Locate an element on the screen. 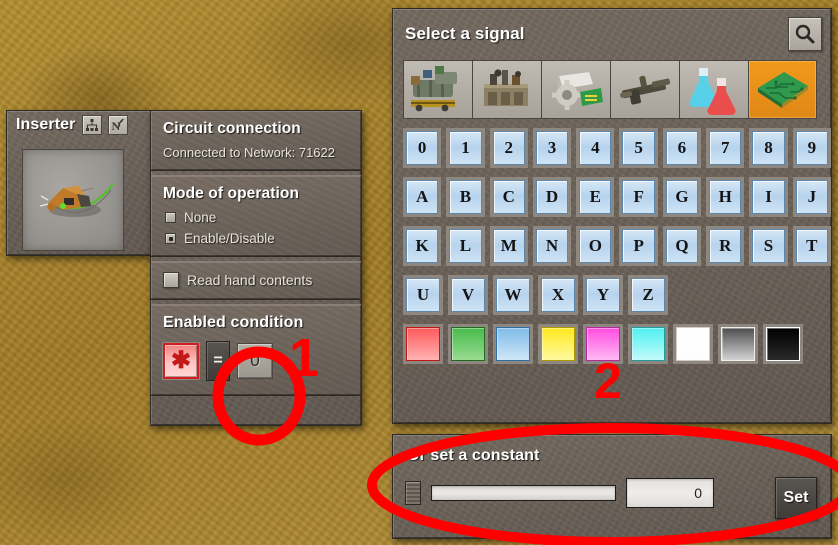  circuit-network-icon is located at coordinates (91, 125).